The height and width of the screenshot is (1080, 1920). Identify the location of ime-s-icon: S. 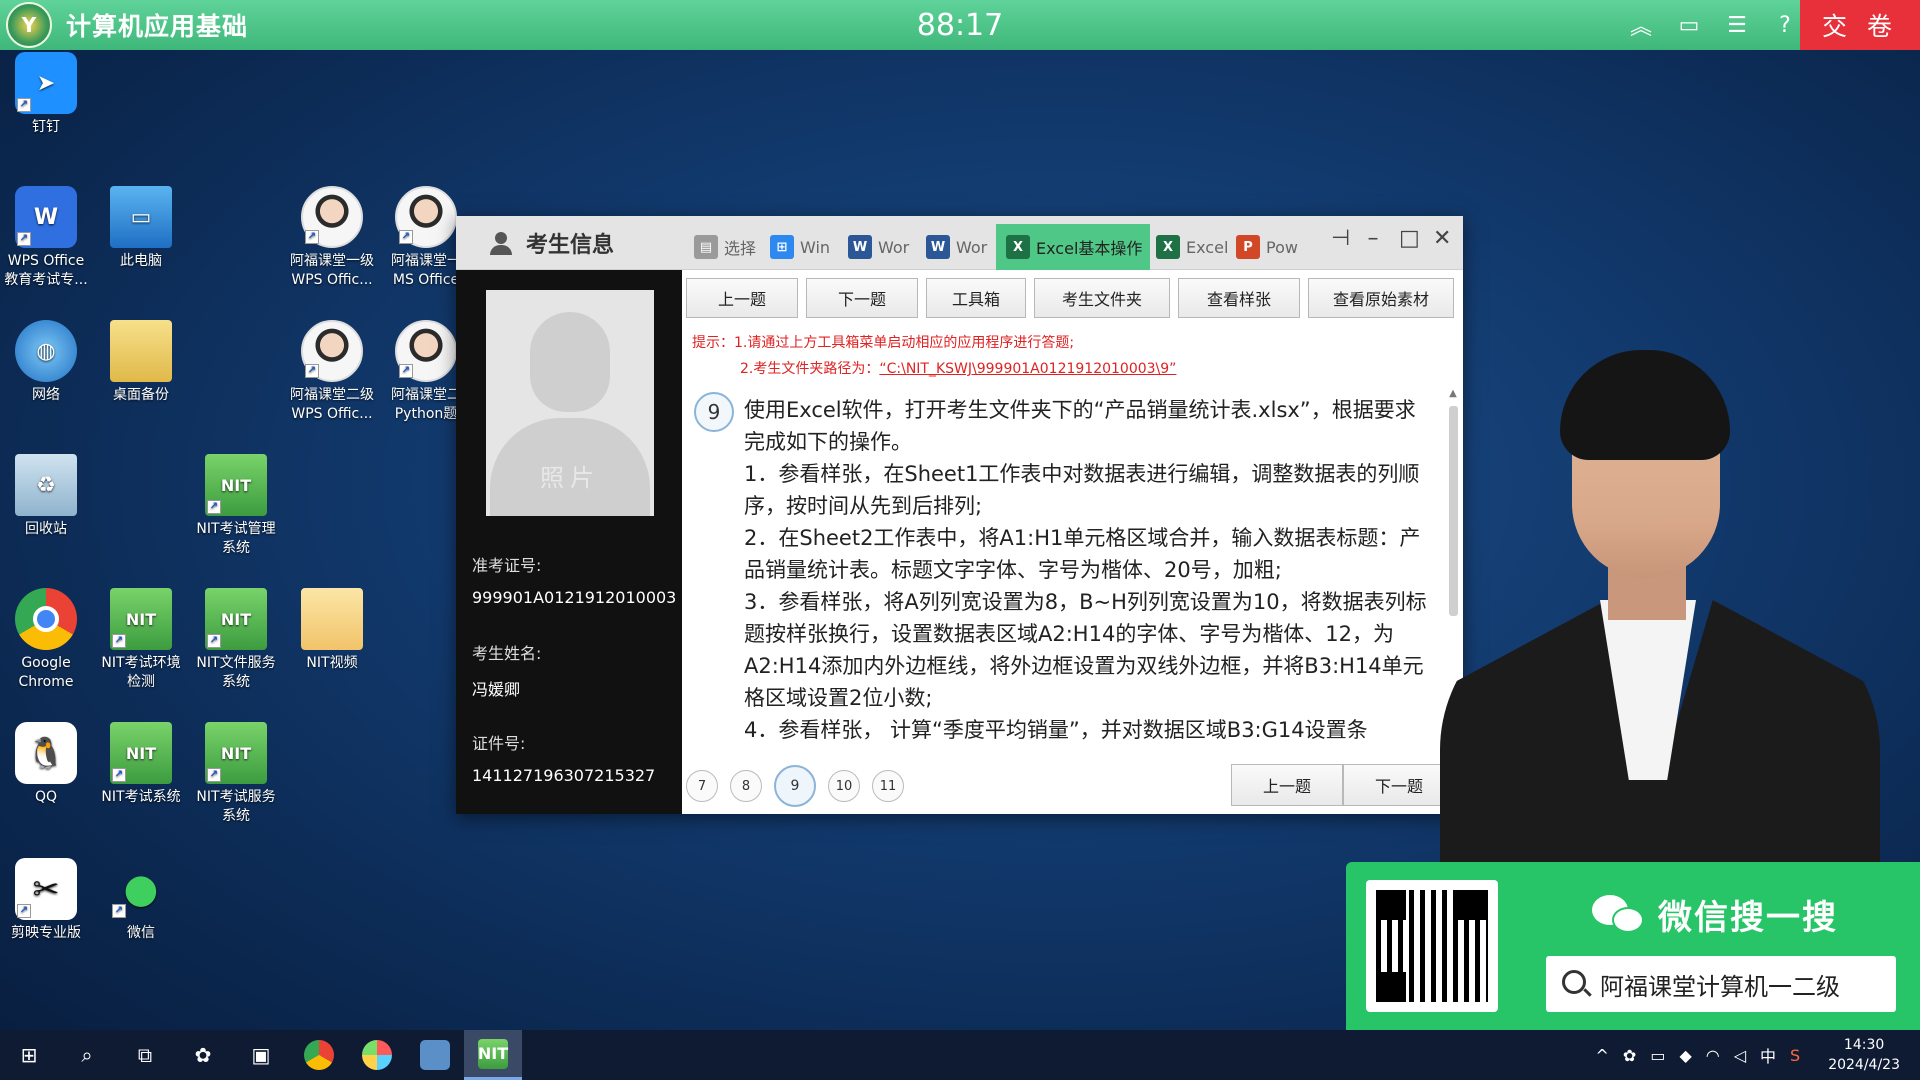
(1795, 1055).